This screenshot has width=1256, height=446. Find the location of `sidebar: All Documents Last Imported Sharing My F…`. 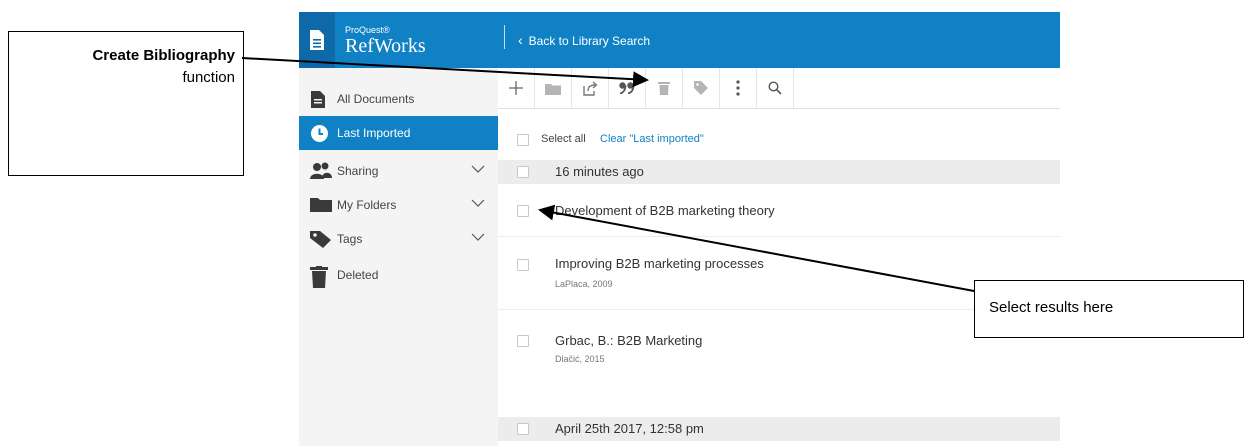

sidebar: All Documents Last Imported Sharing My F… is located at coordinates (398, 257).